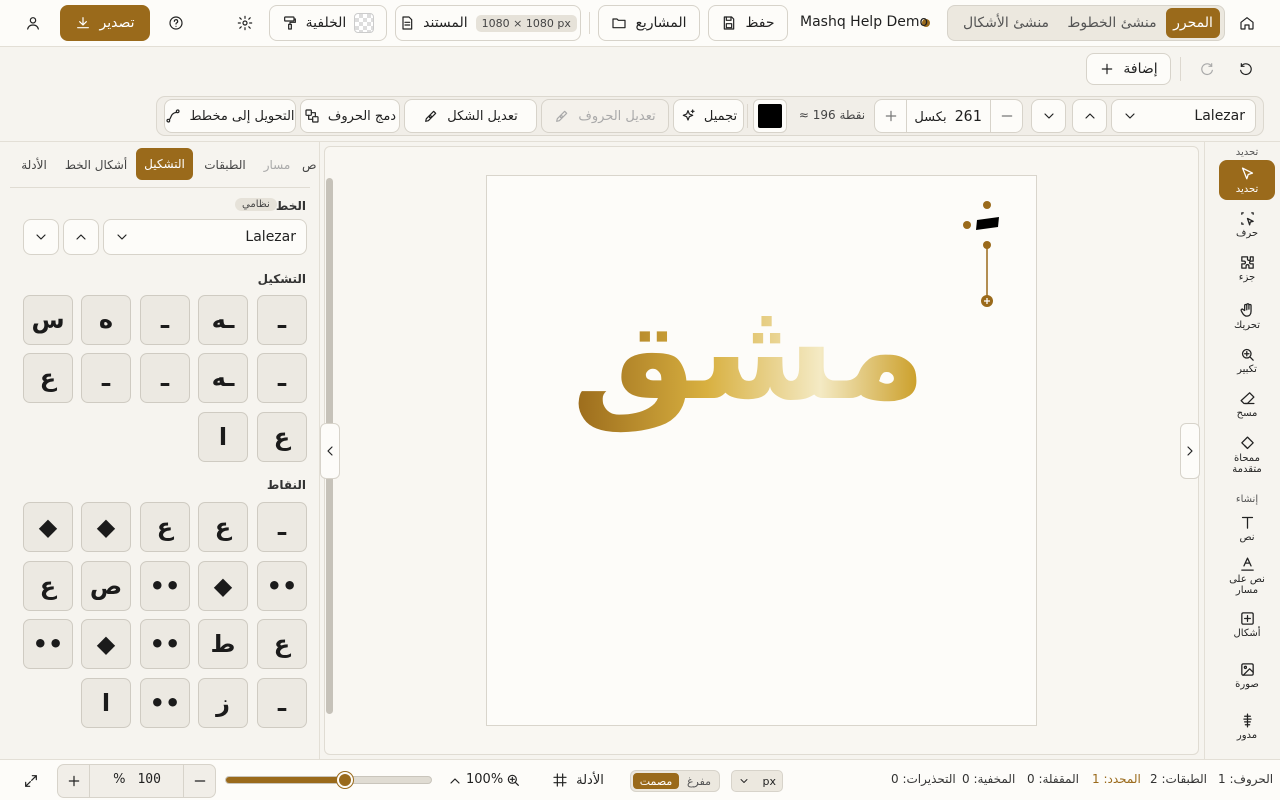  Describe the element at coordinates (164, 164) in the screenshot. I see `tab-tashkeel: التشكيل` at that location.